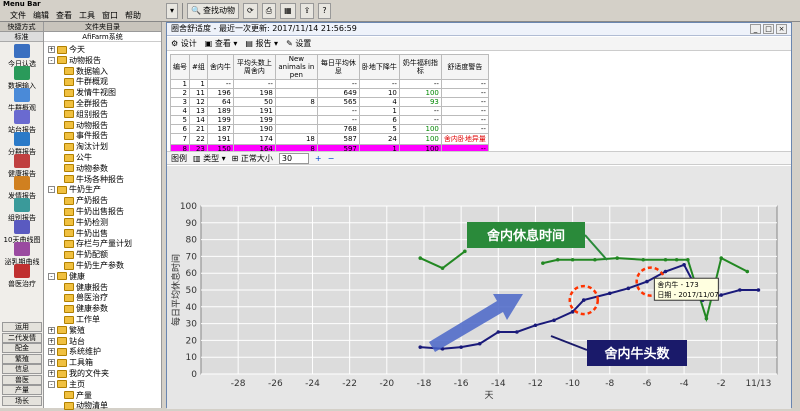  I want to click on help-icon: ?, so click(324, 10).